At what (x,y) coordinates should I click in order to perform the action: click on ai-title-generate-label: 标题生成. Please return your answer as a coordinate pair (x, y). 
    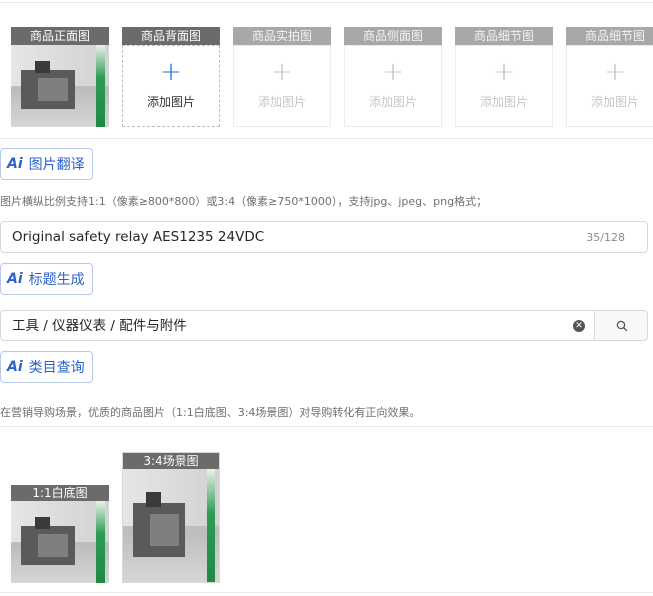
    Looking at the image, I should click on (56, 280).